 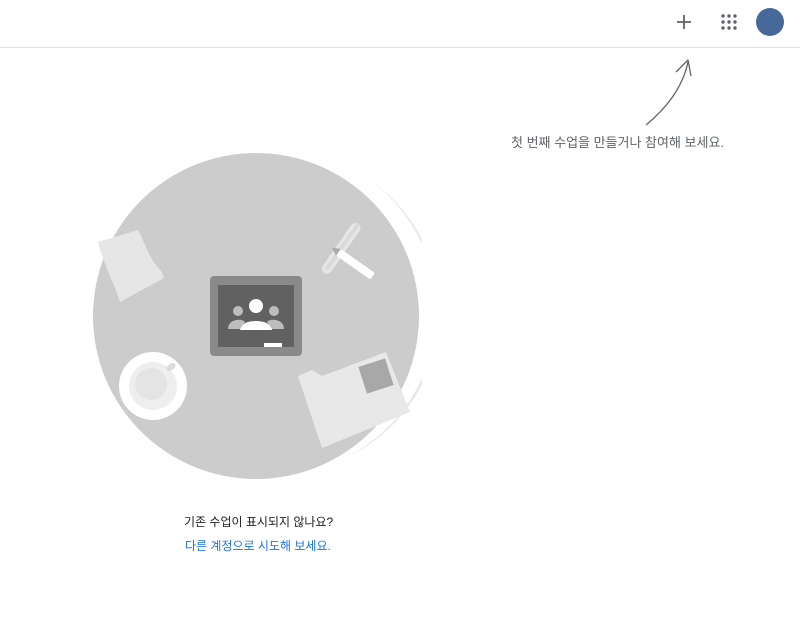 I want to click on google-classroom-icon, so click(x=256, y=316).